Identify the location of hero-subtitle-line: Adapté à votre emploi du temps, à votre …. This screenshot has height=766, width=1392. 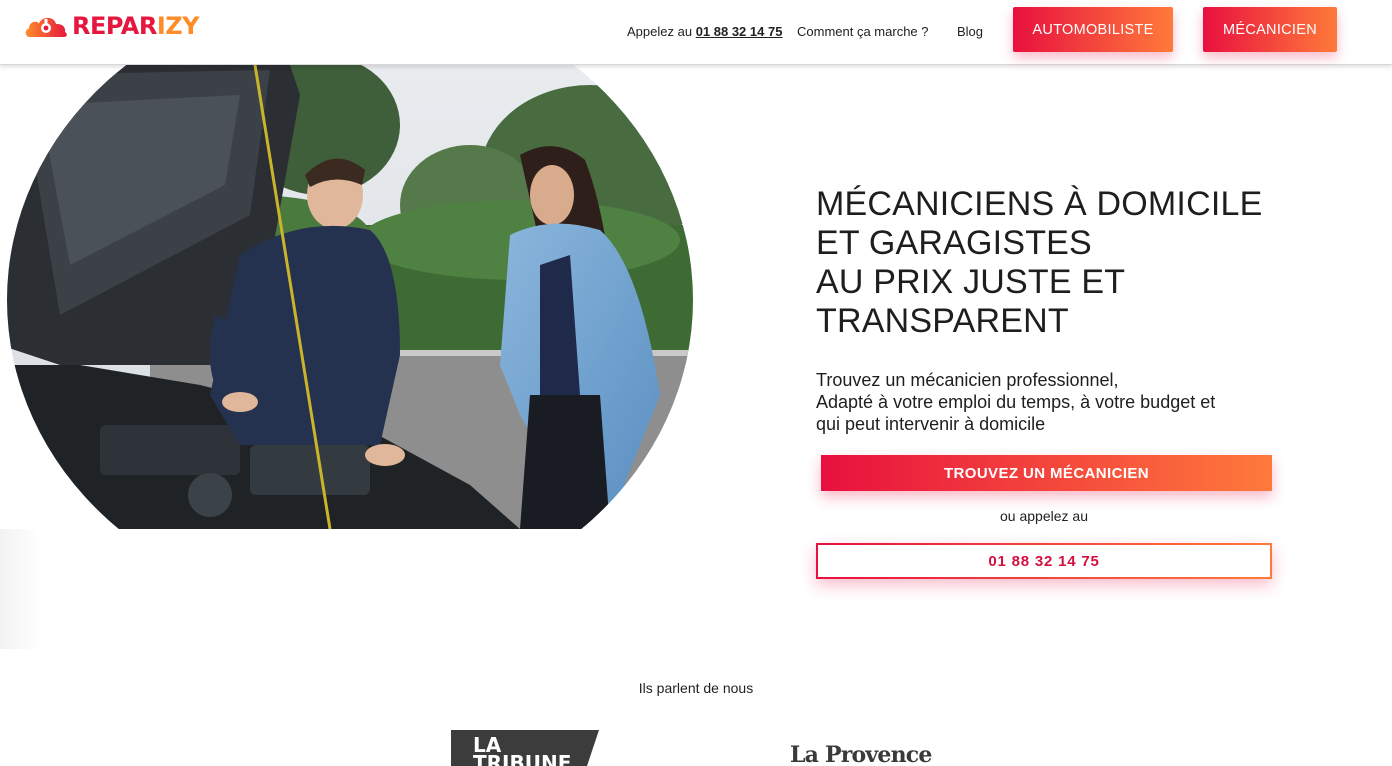
(1016, 402).